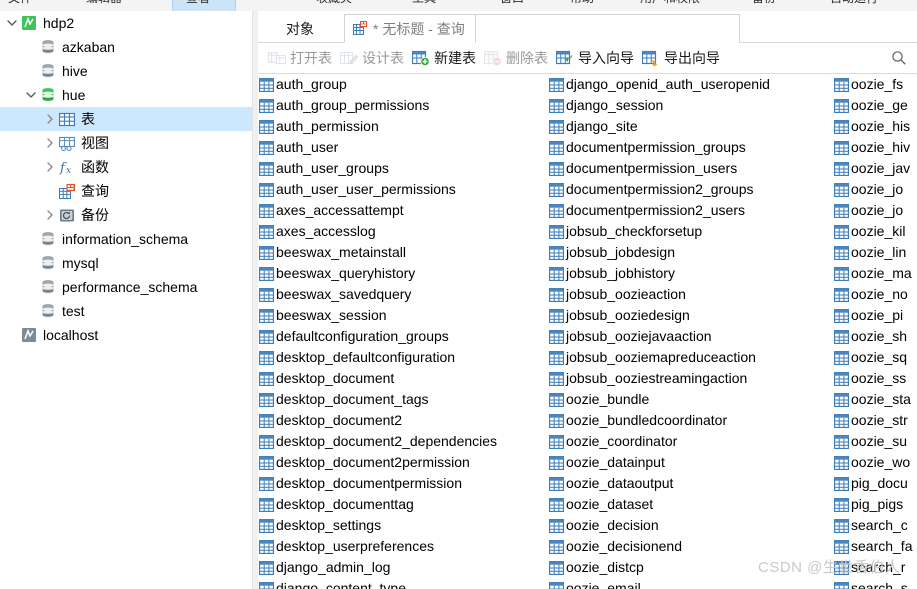  What do you see at coordinates (872, 252) in the screenshot?
I see `list-item: oozie_lin` at bounding box center [872, 252].